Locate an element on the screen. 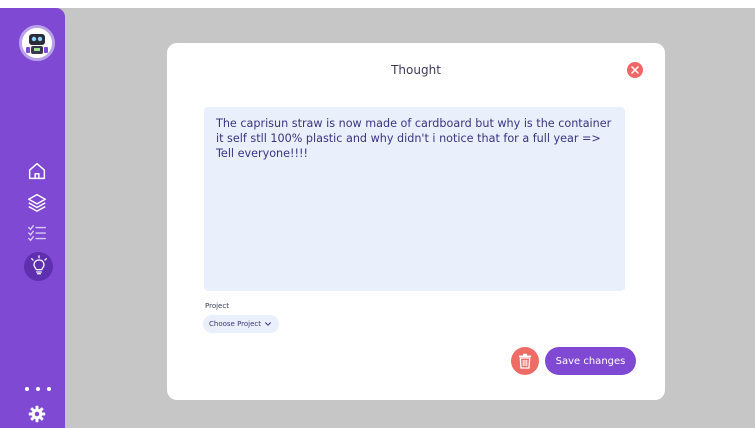 This screenshot has width=755, height=428. chevron-down-icon is located at coordinates (268, 324).